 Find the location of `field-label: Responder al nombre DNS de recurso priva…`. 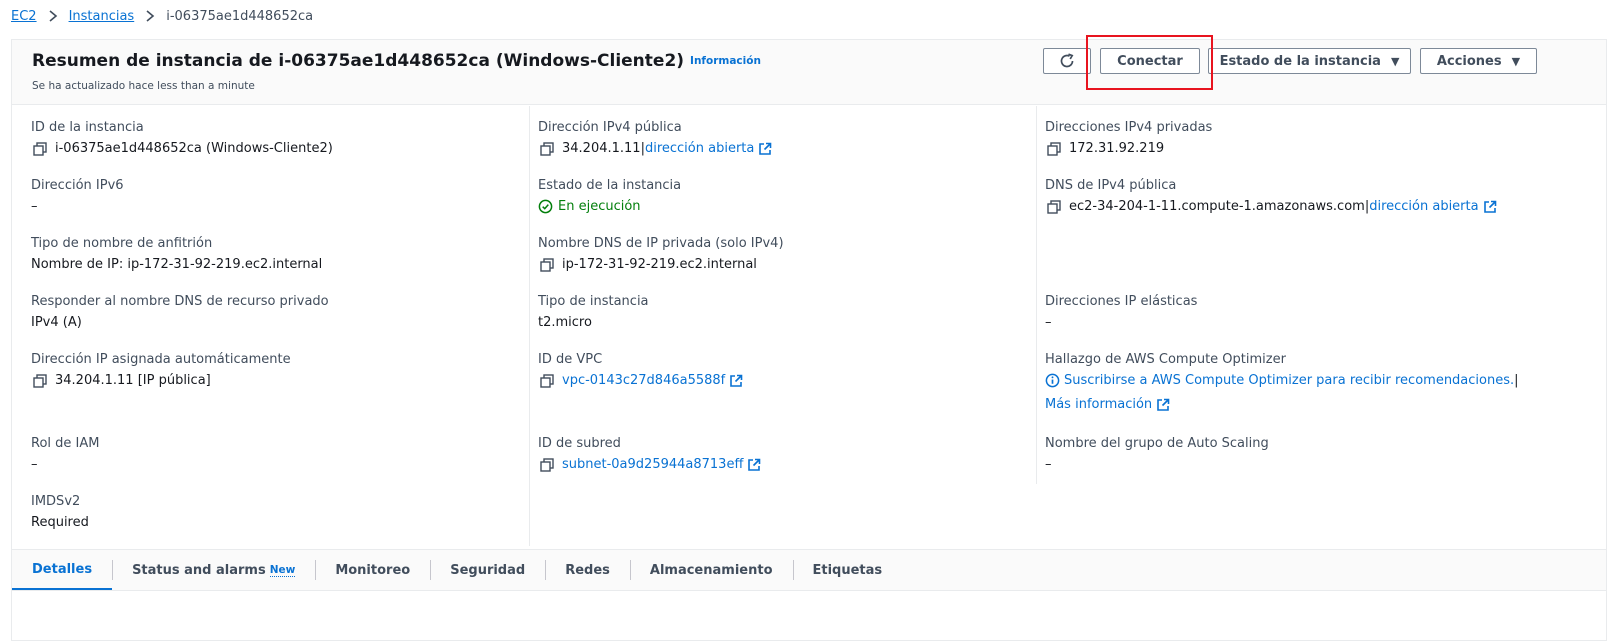

field-label: Responder al nombre DNS de recurso priva… is located at coordinates (180, 301).